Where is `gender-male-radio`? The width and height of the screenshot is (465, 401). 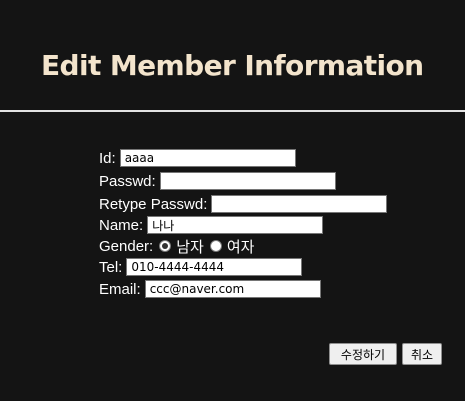 gender-male-radio is located at coordinates (165, 246).